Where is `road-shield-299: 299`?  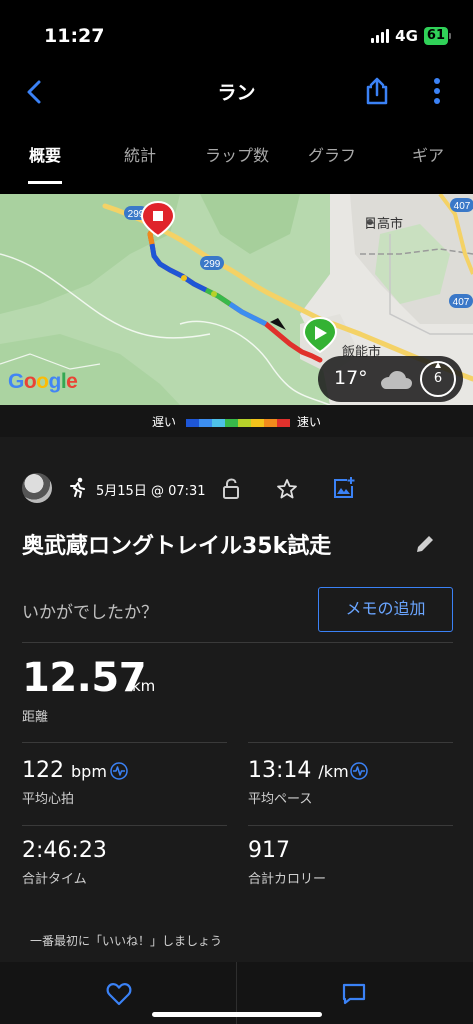 road-shield-299: 299 is located at coordinates (212, 263).